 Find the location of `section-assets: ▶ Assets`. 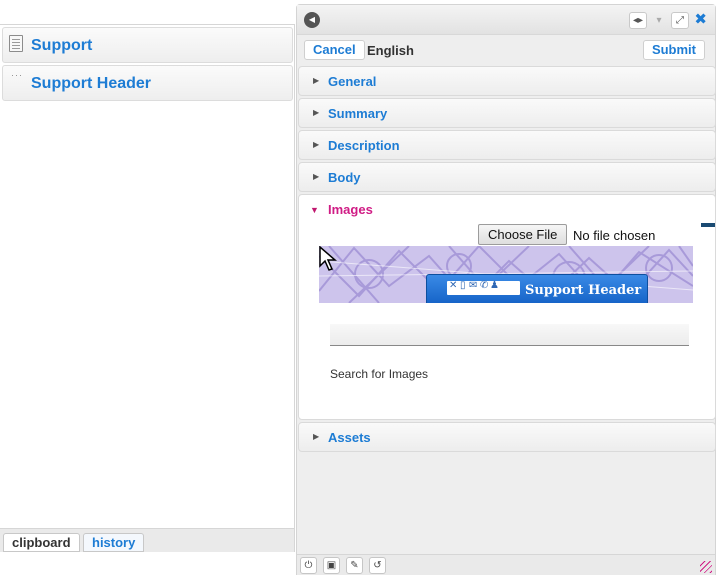

section-assets: ▶ Assets is located at coordinates (507, 437).